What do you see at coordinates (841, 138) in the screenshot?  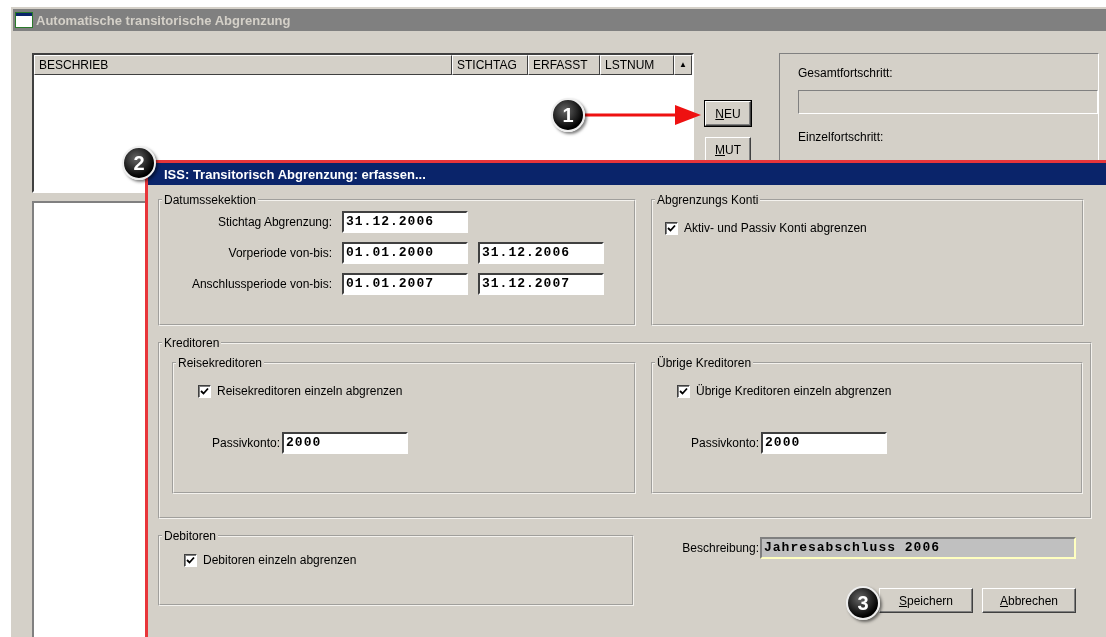 I see `progress-label: Einzelfortschritt:` at bounding box center [841, 138].